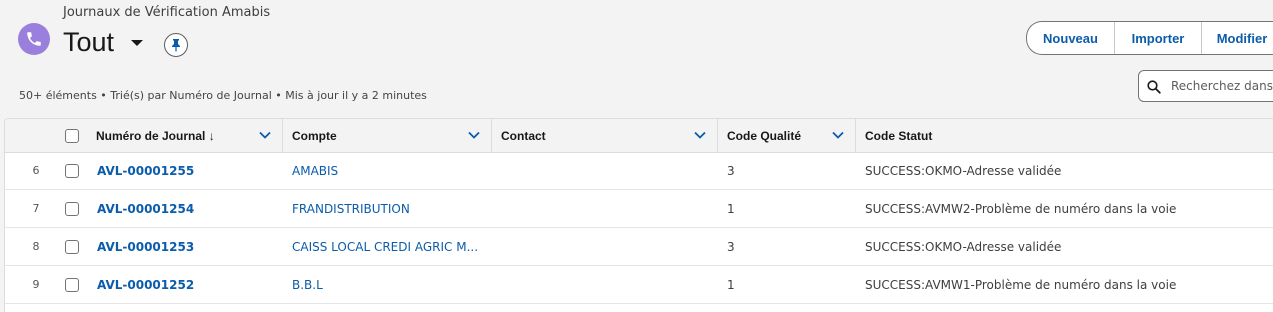 This screenshot has width=1273, height=312. What do you see at coordinates (167, 12) in the screenshot?
I see `object-label: Journaux de Vérification Amabis` at bounding box center [167, 12].